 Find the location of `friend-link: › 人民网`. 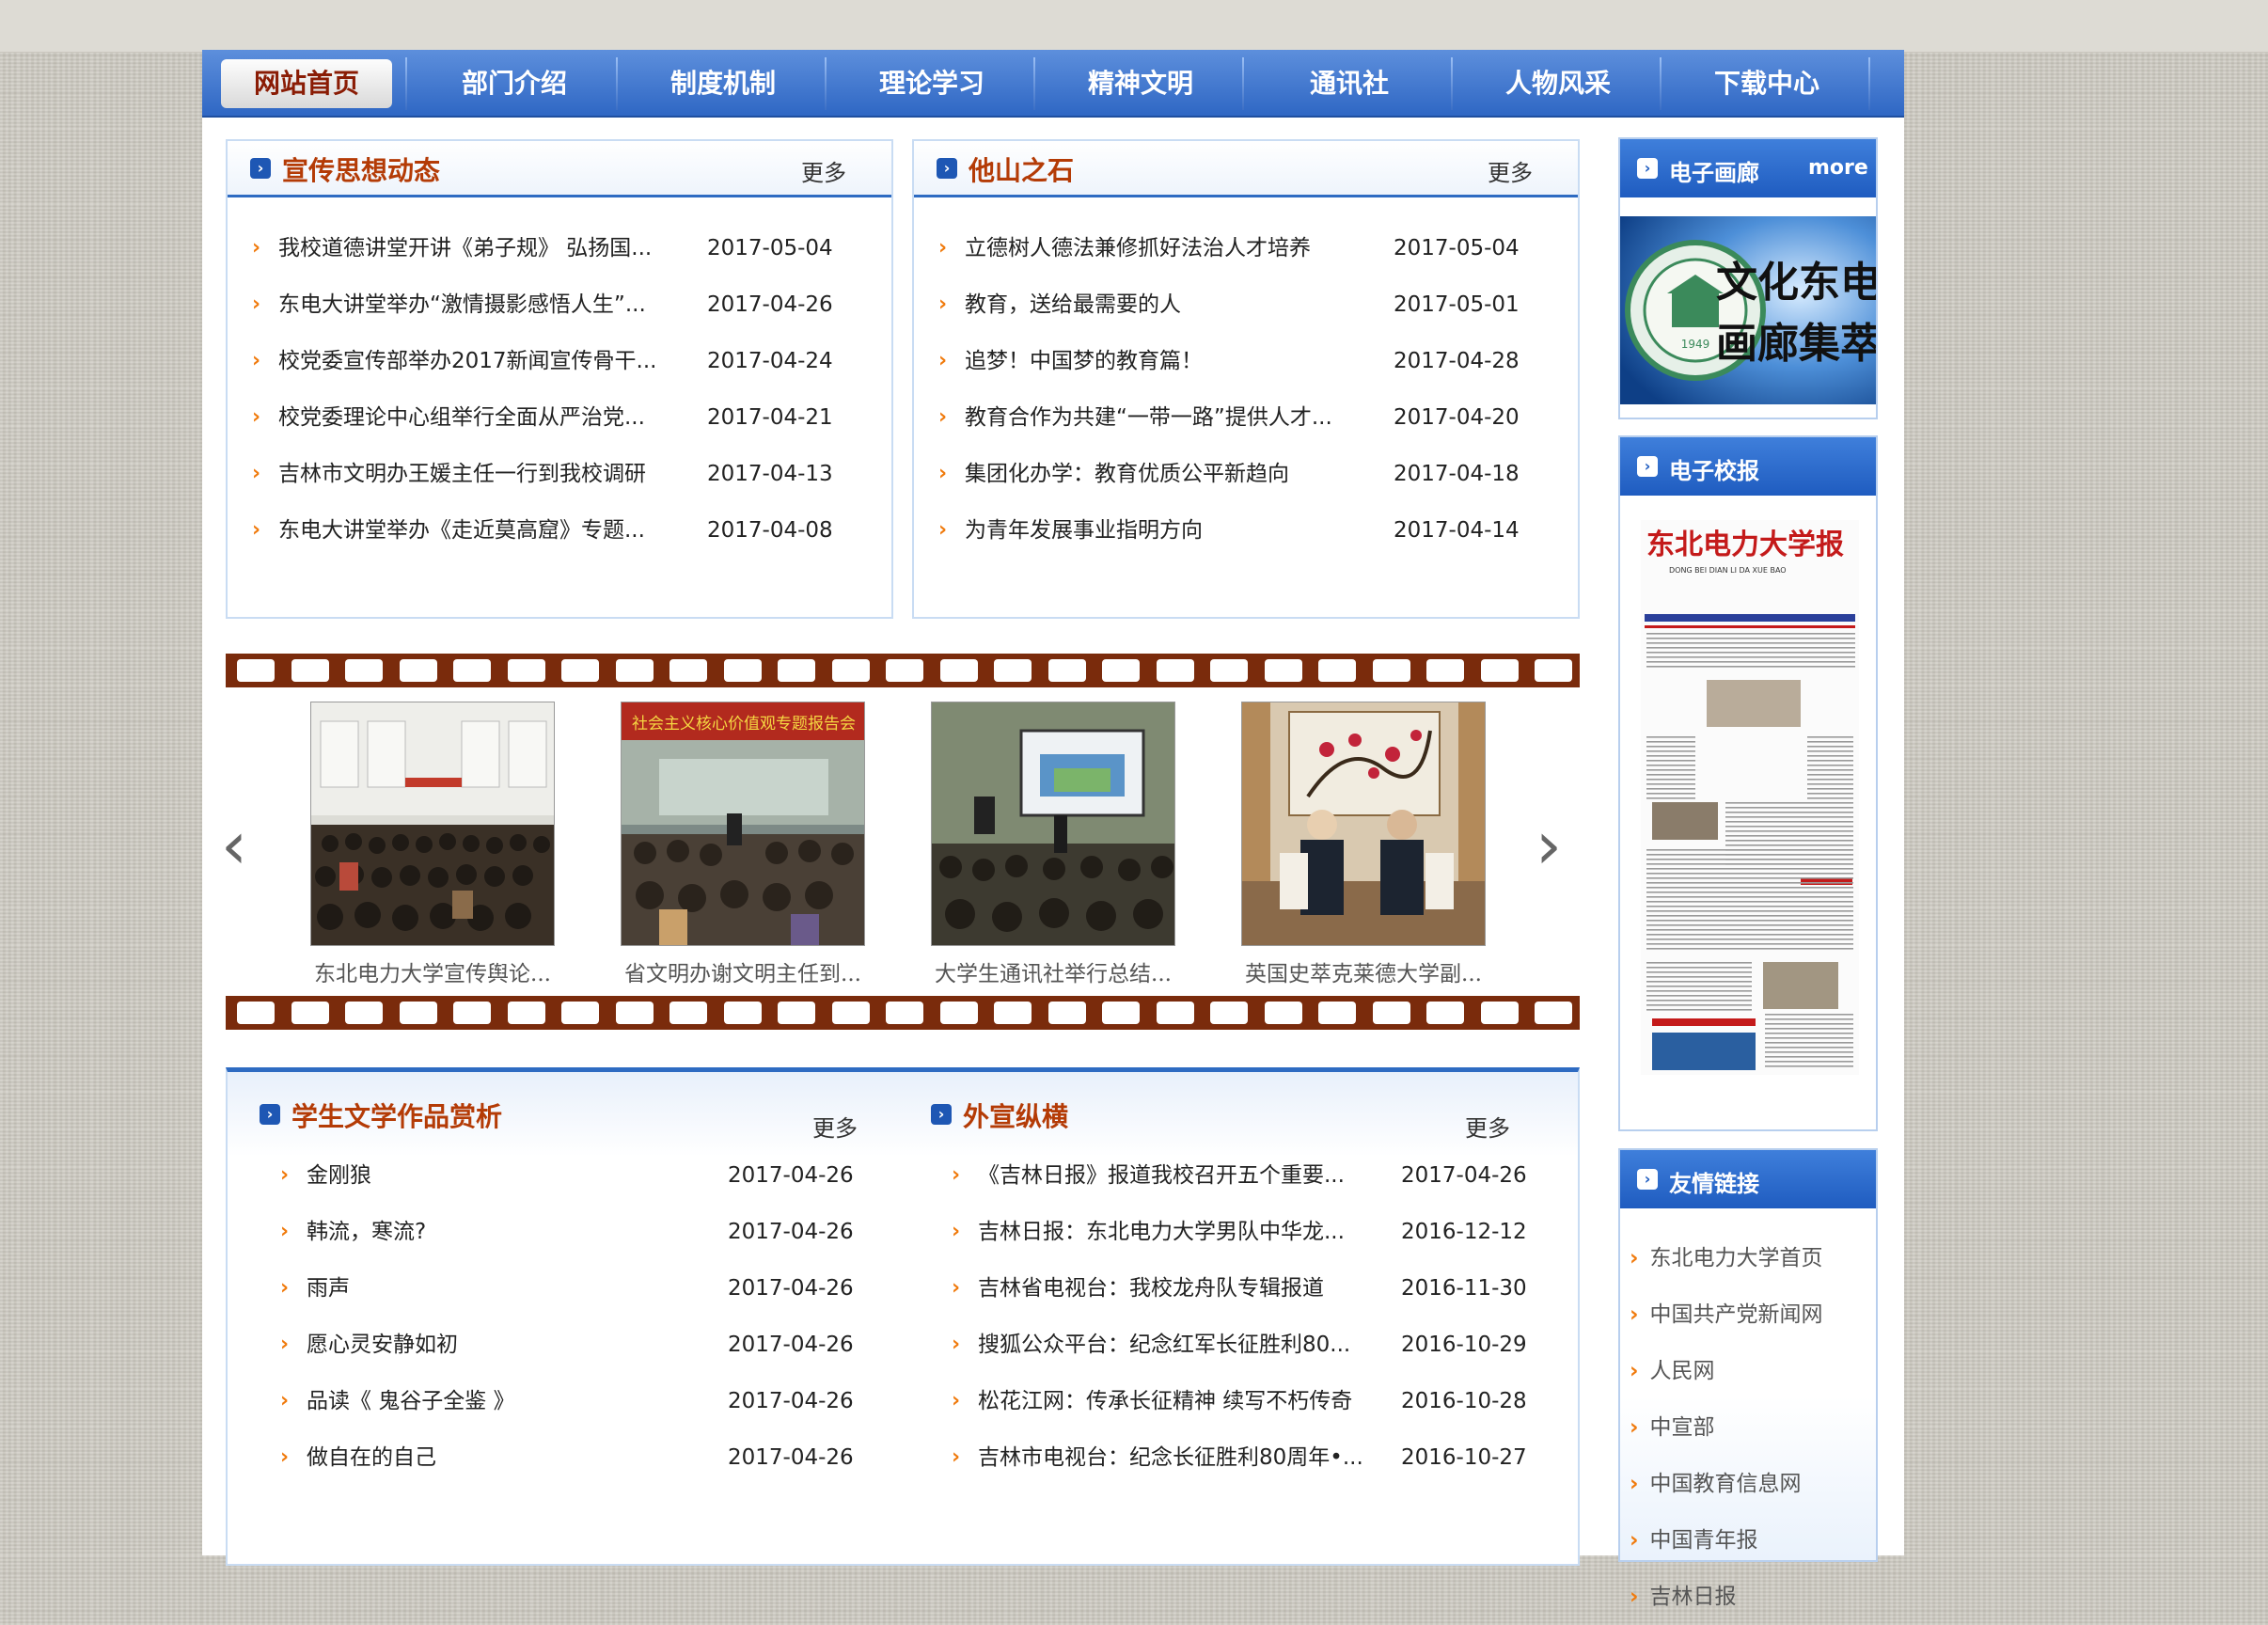

friend-link: › 人民网 is located at coordinates (1726, 1371).